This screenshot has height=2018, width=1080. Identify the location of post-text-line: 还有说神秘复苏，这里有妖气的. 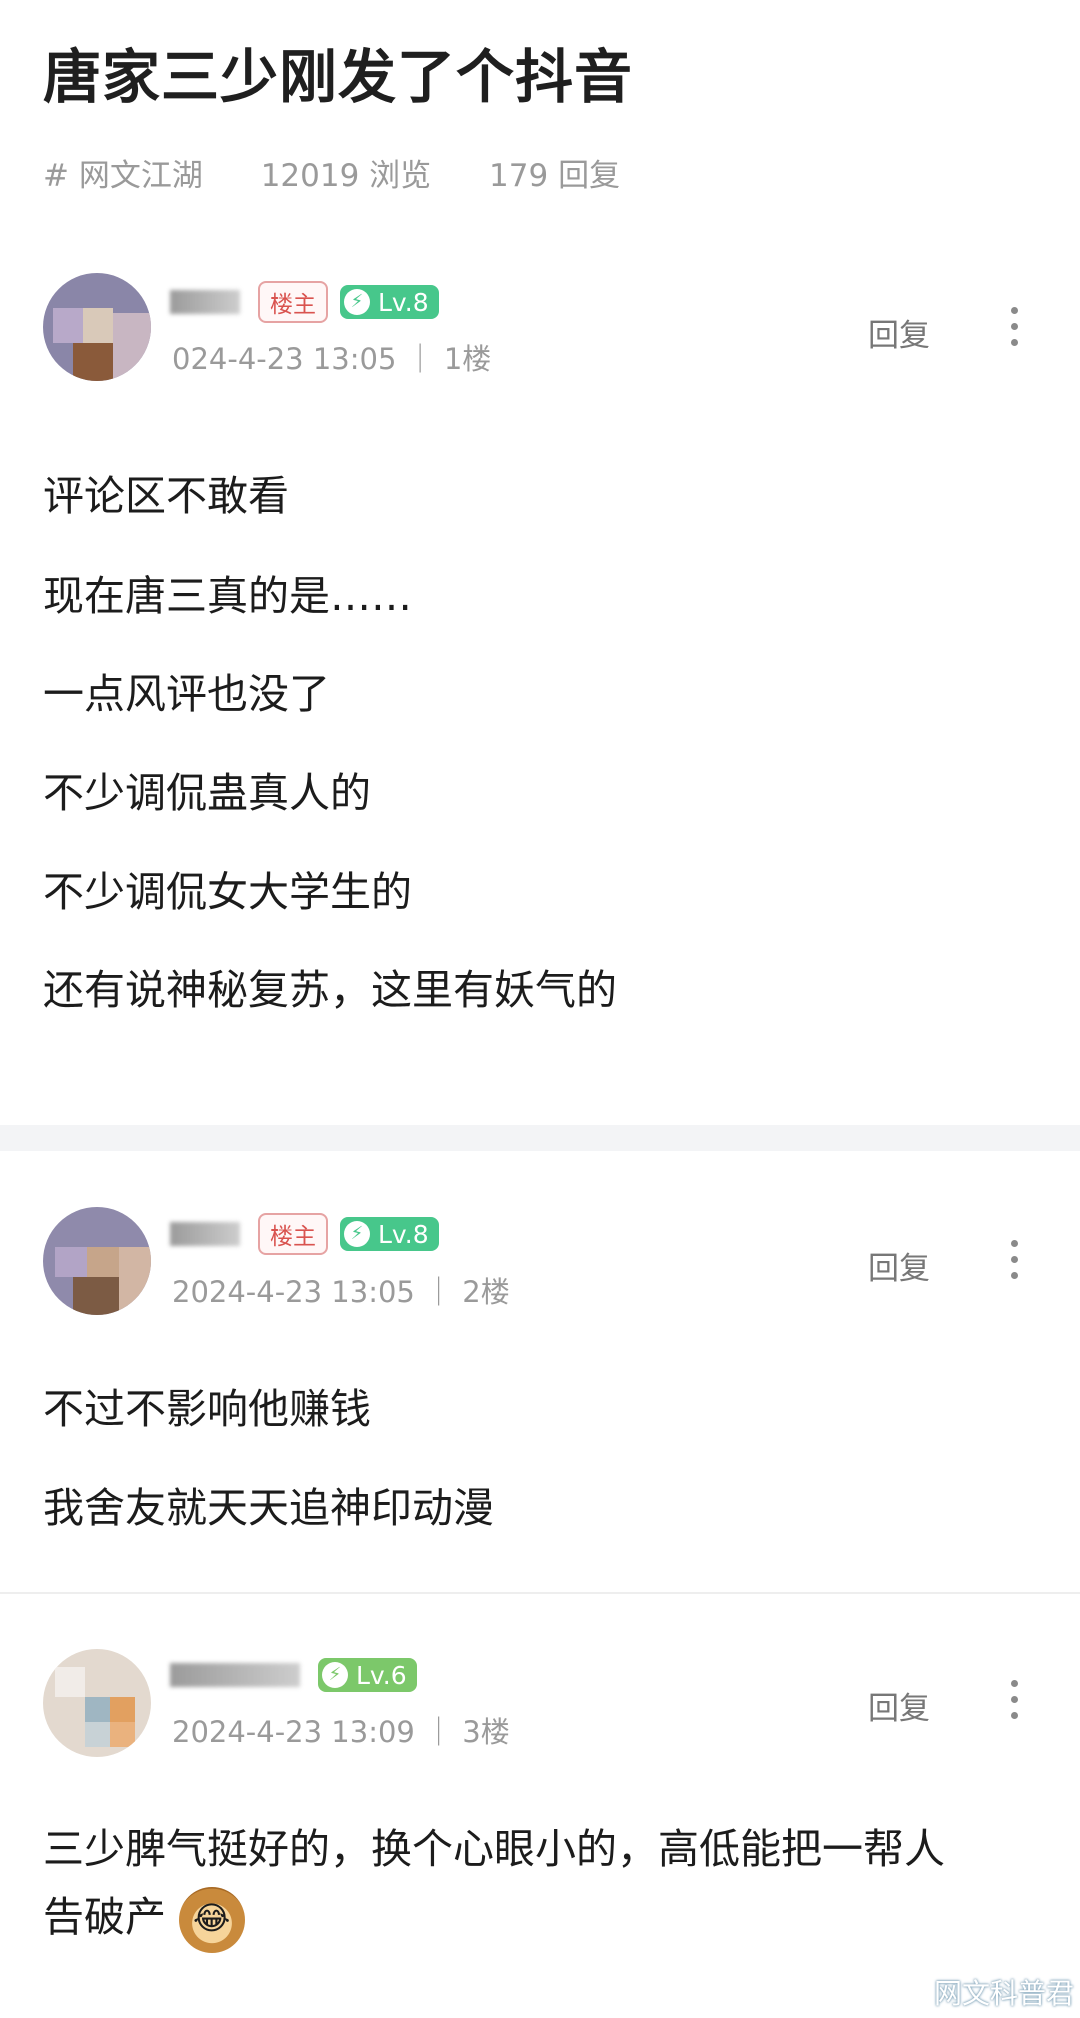
(330, 990).